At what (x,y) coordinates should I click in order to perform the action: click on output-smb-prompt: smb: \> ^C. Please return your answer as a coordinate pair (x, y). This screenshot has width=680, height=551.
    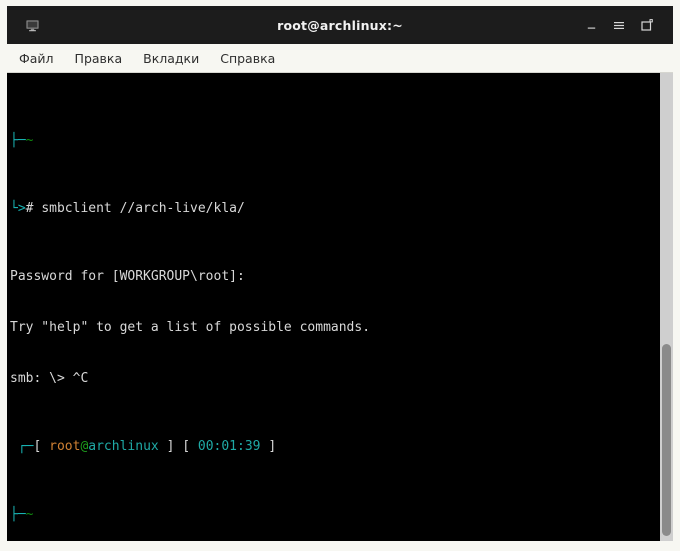
    Looking at the image, I should click on (49, 378).